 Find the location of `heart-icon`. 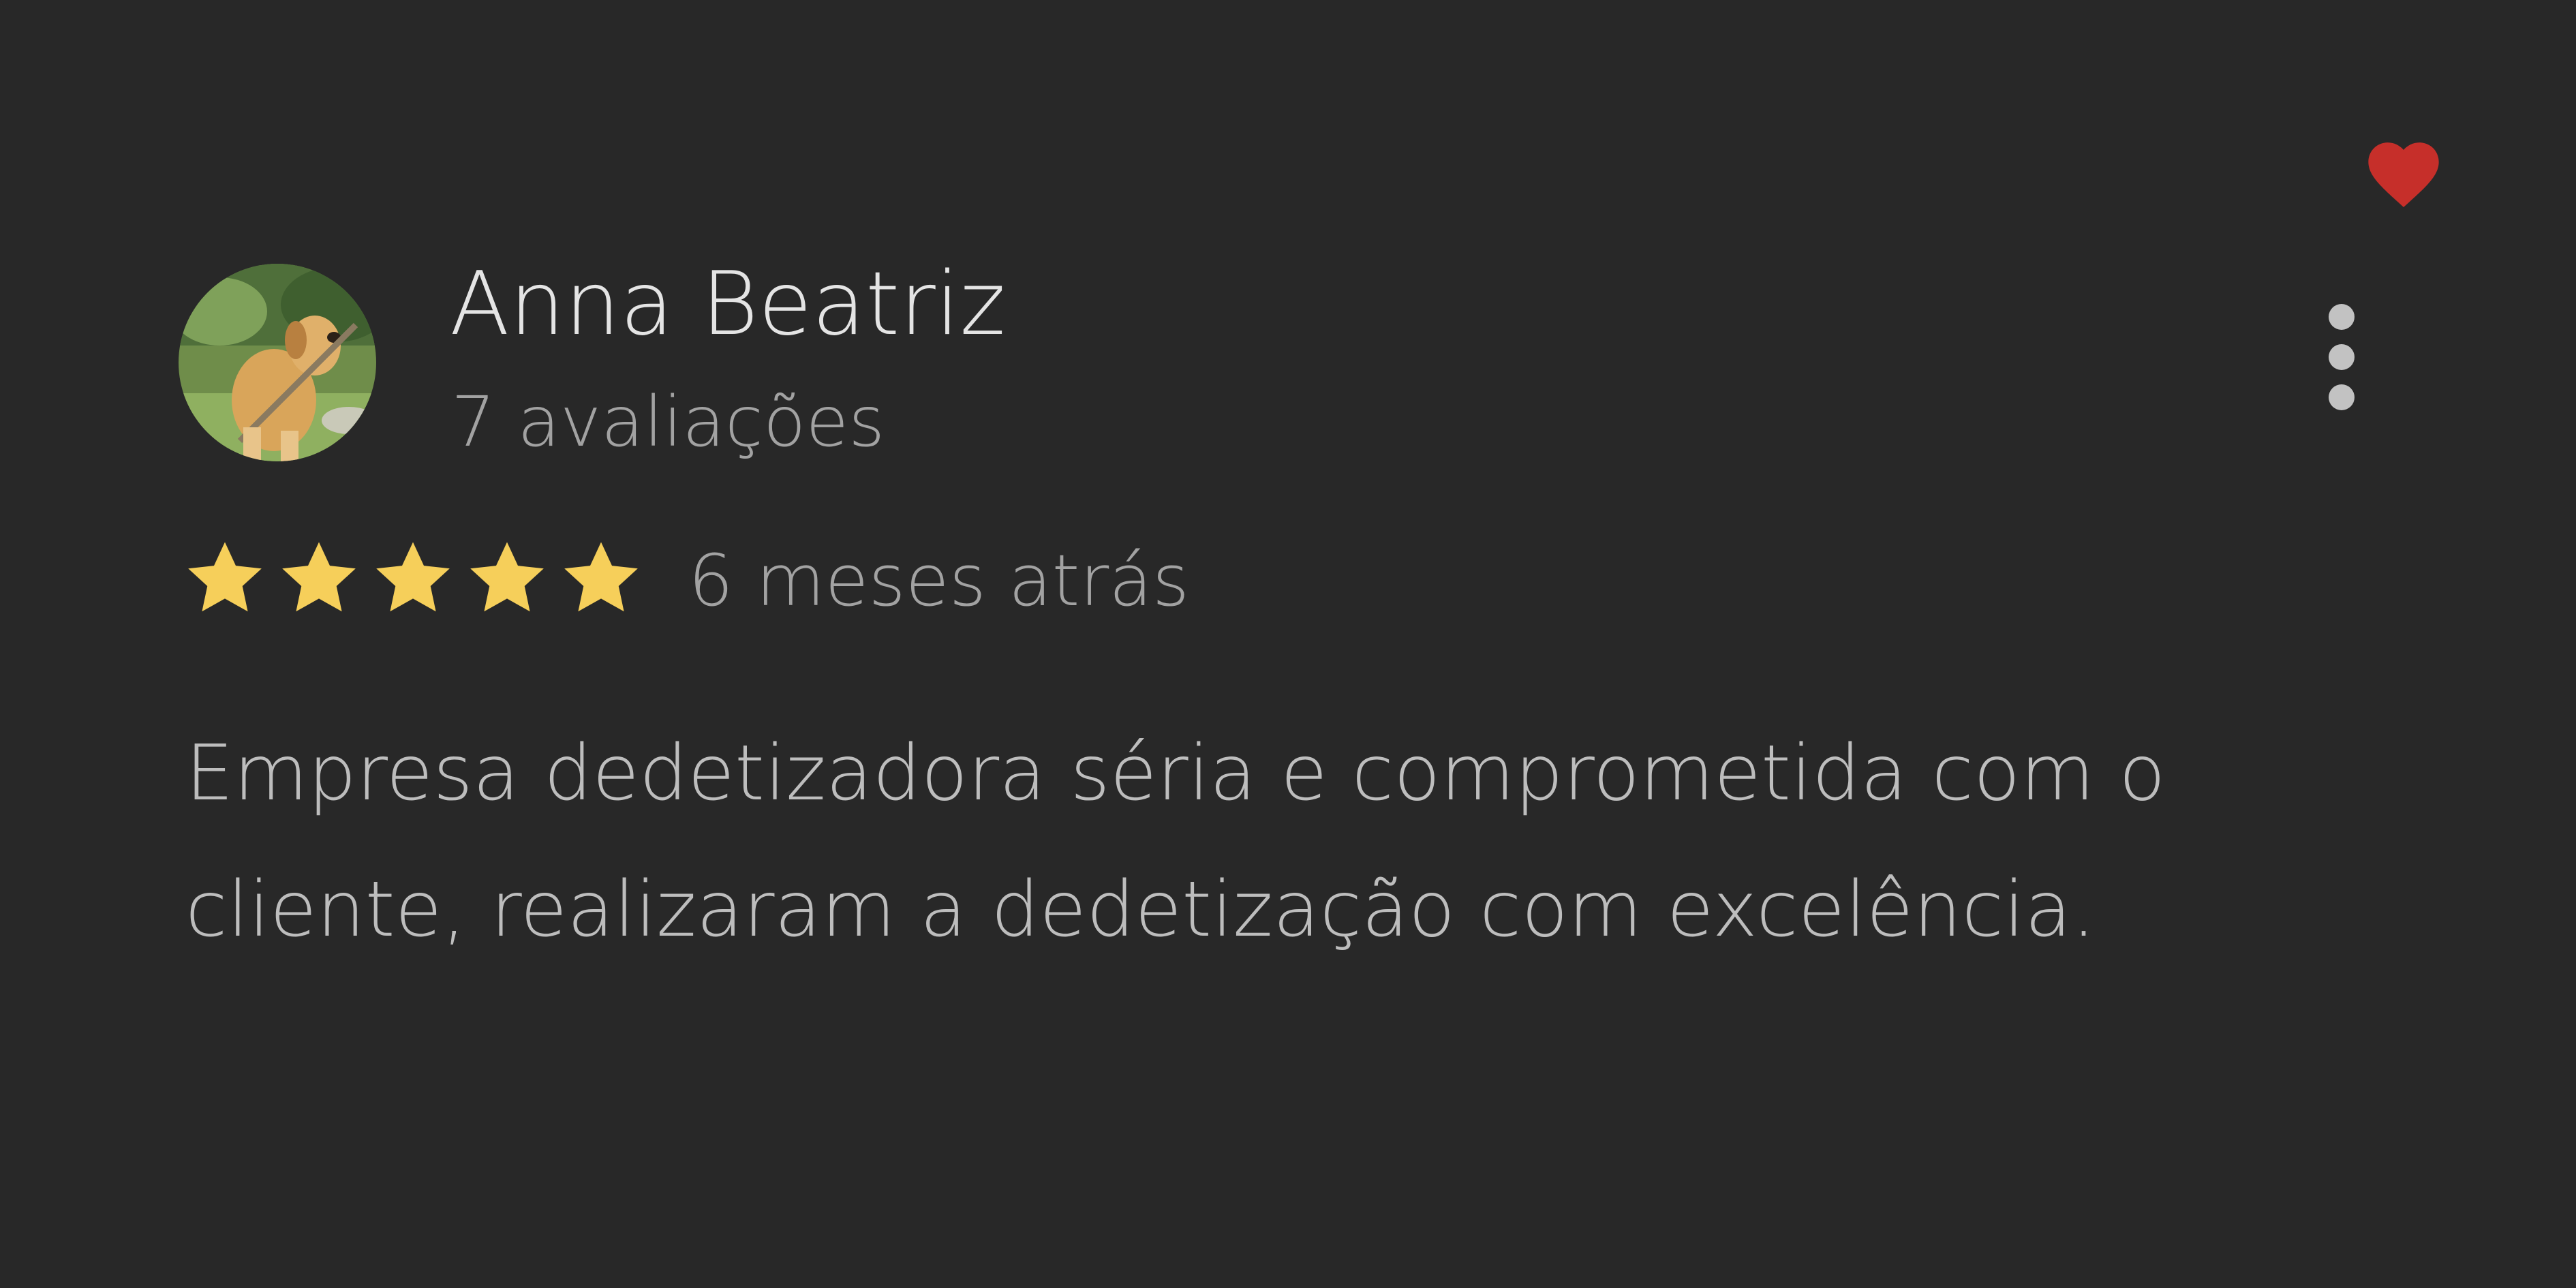

heart-icon is located at coordinates (2403, 171).